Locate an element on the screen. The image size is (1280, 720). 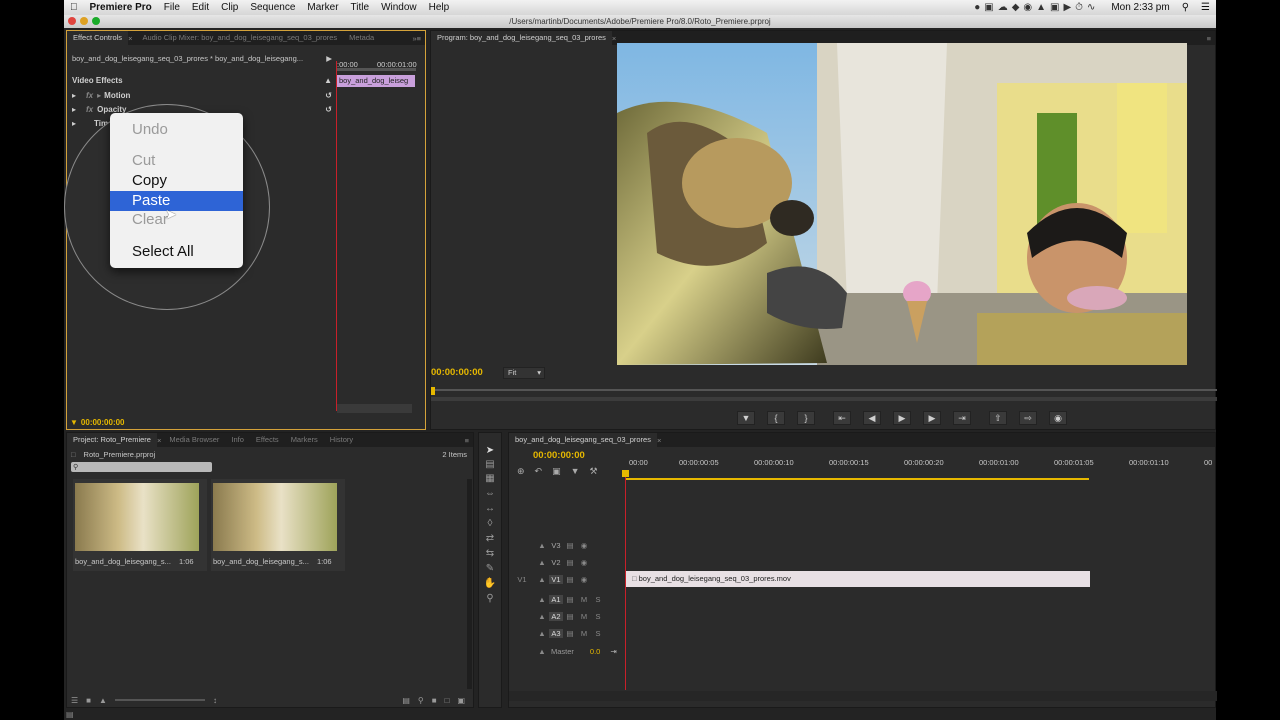
work-area-bar is located at coordinates (857, 479).